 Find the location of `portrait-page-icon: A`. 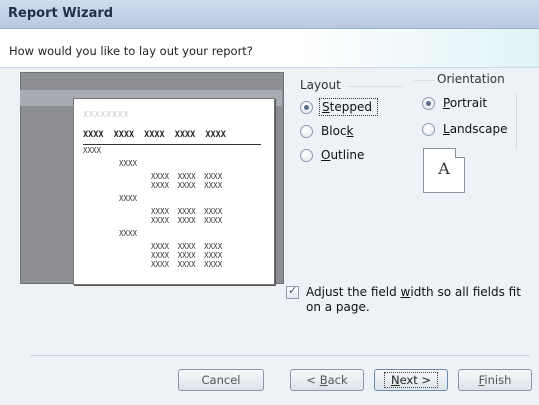

portrait-page-icon: A is located at coordinates (444, 170).